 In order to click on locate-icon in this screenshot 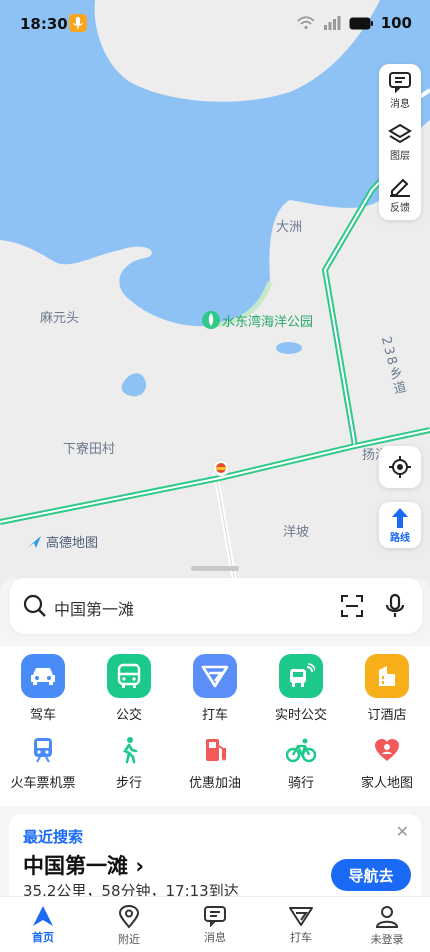, I will do `click(400, 467)`.